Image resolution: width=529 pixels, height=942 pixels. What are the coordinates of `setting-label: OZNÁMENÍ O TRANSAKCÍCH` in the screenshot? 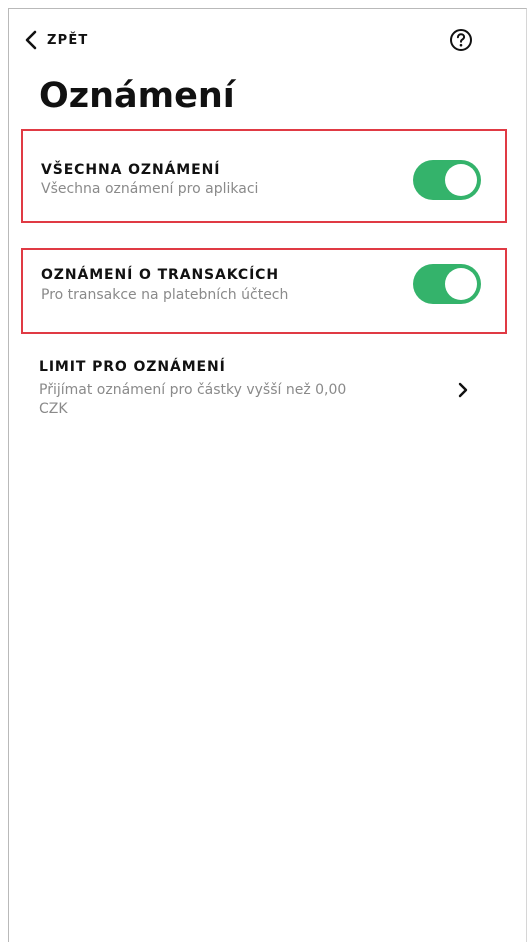 It's located at (160, 275).